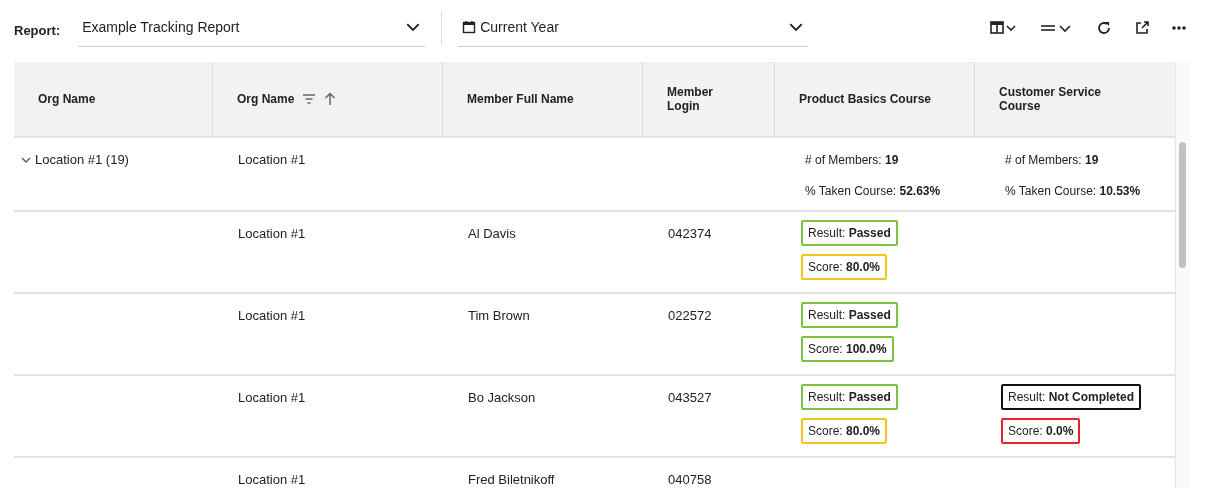  I want to click on scrollbar, so click(1182, 275).